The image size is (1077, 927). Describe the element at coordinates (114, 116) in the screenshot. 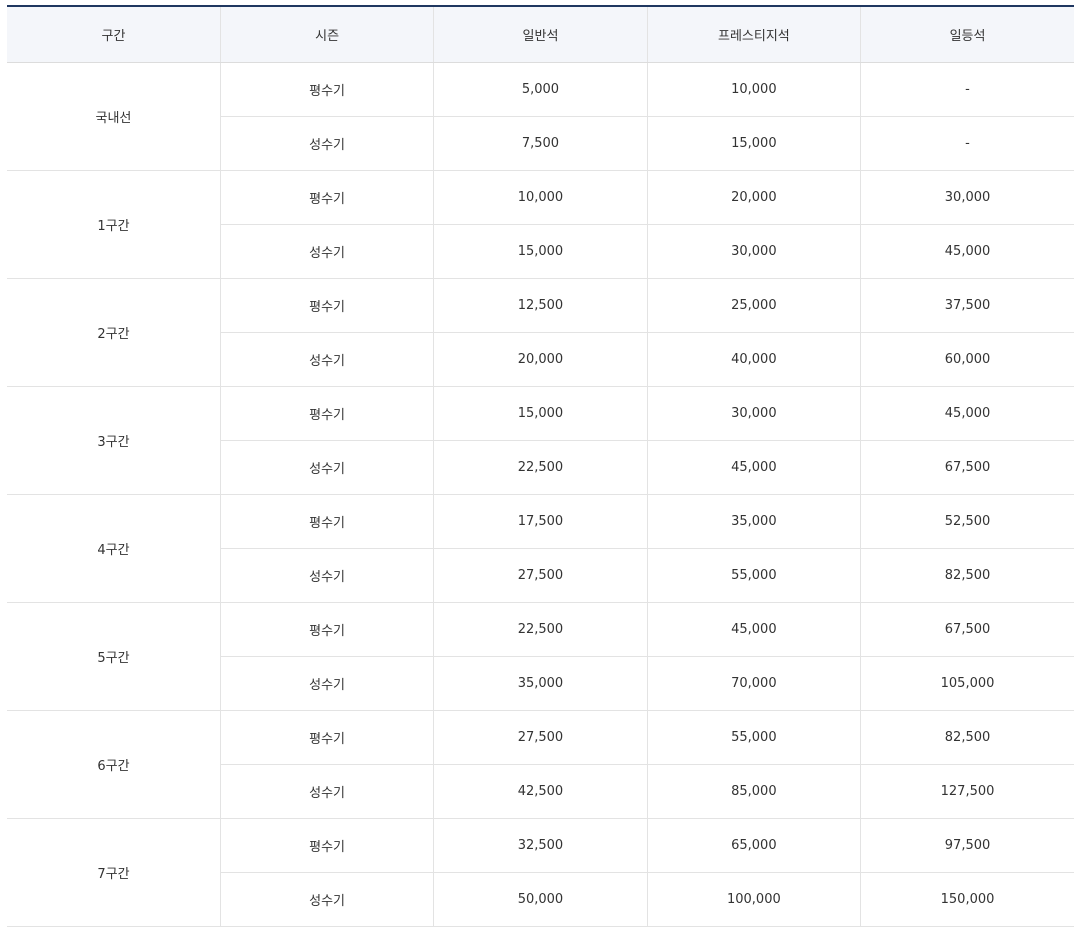

I see `section-cell: 국내선` at that location.